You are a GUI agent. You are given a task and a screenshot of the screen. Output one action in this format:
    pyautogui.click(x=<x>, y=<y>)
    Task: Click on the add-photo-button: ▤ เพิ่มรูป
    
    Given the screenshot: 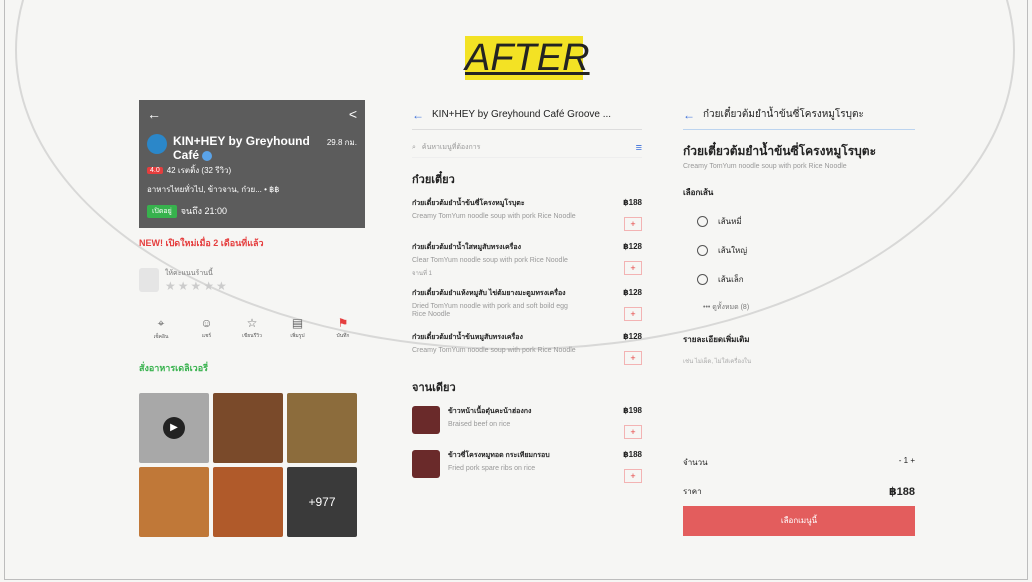 What is the action you would take?
    pyautogui.click(x=298, y=328)
    